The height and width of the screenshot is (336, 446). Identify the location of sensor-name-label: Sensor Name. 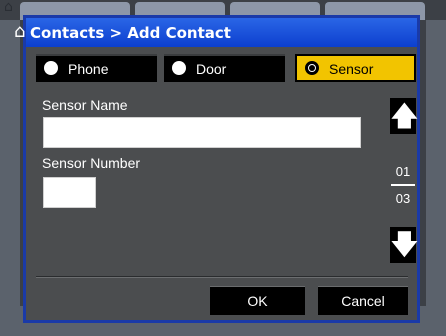
(85, 105).